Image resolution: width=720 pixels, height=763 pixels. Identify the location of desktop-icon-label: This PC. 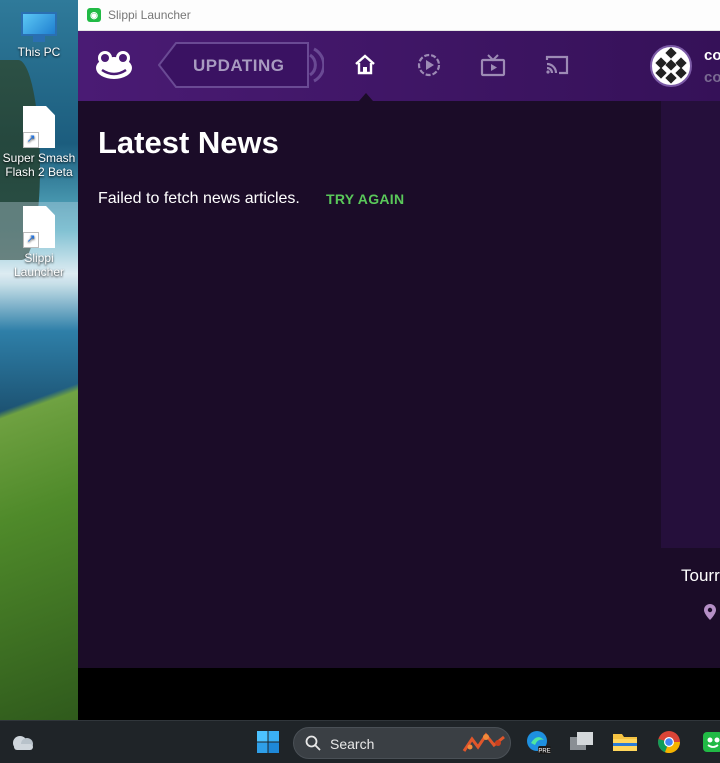
(39, 52).